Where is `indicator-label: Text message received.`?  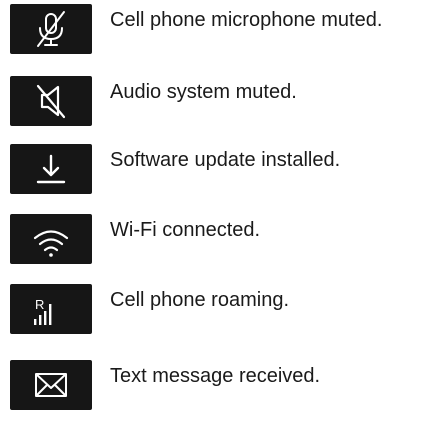
indicator-label: Text message received. is located at coordinates (215, 376).